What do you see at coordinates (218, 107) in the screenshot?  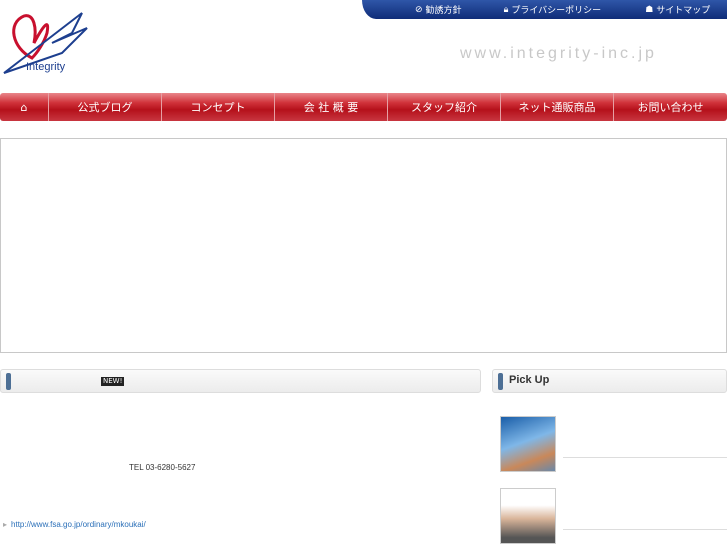 I see `nav-concept: コンセプト` at bounding box center [218, 107].